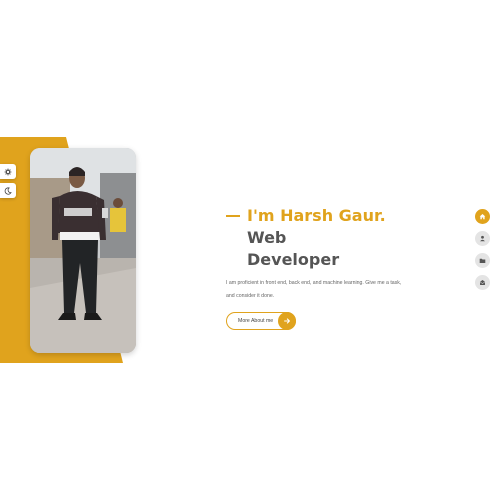 The image size is (500, 500). I want to click on contact-icon, so click(482, 282).